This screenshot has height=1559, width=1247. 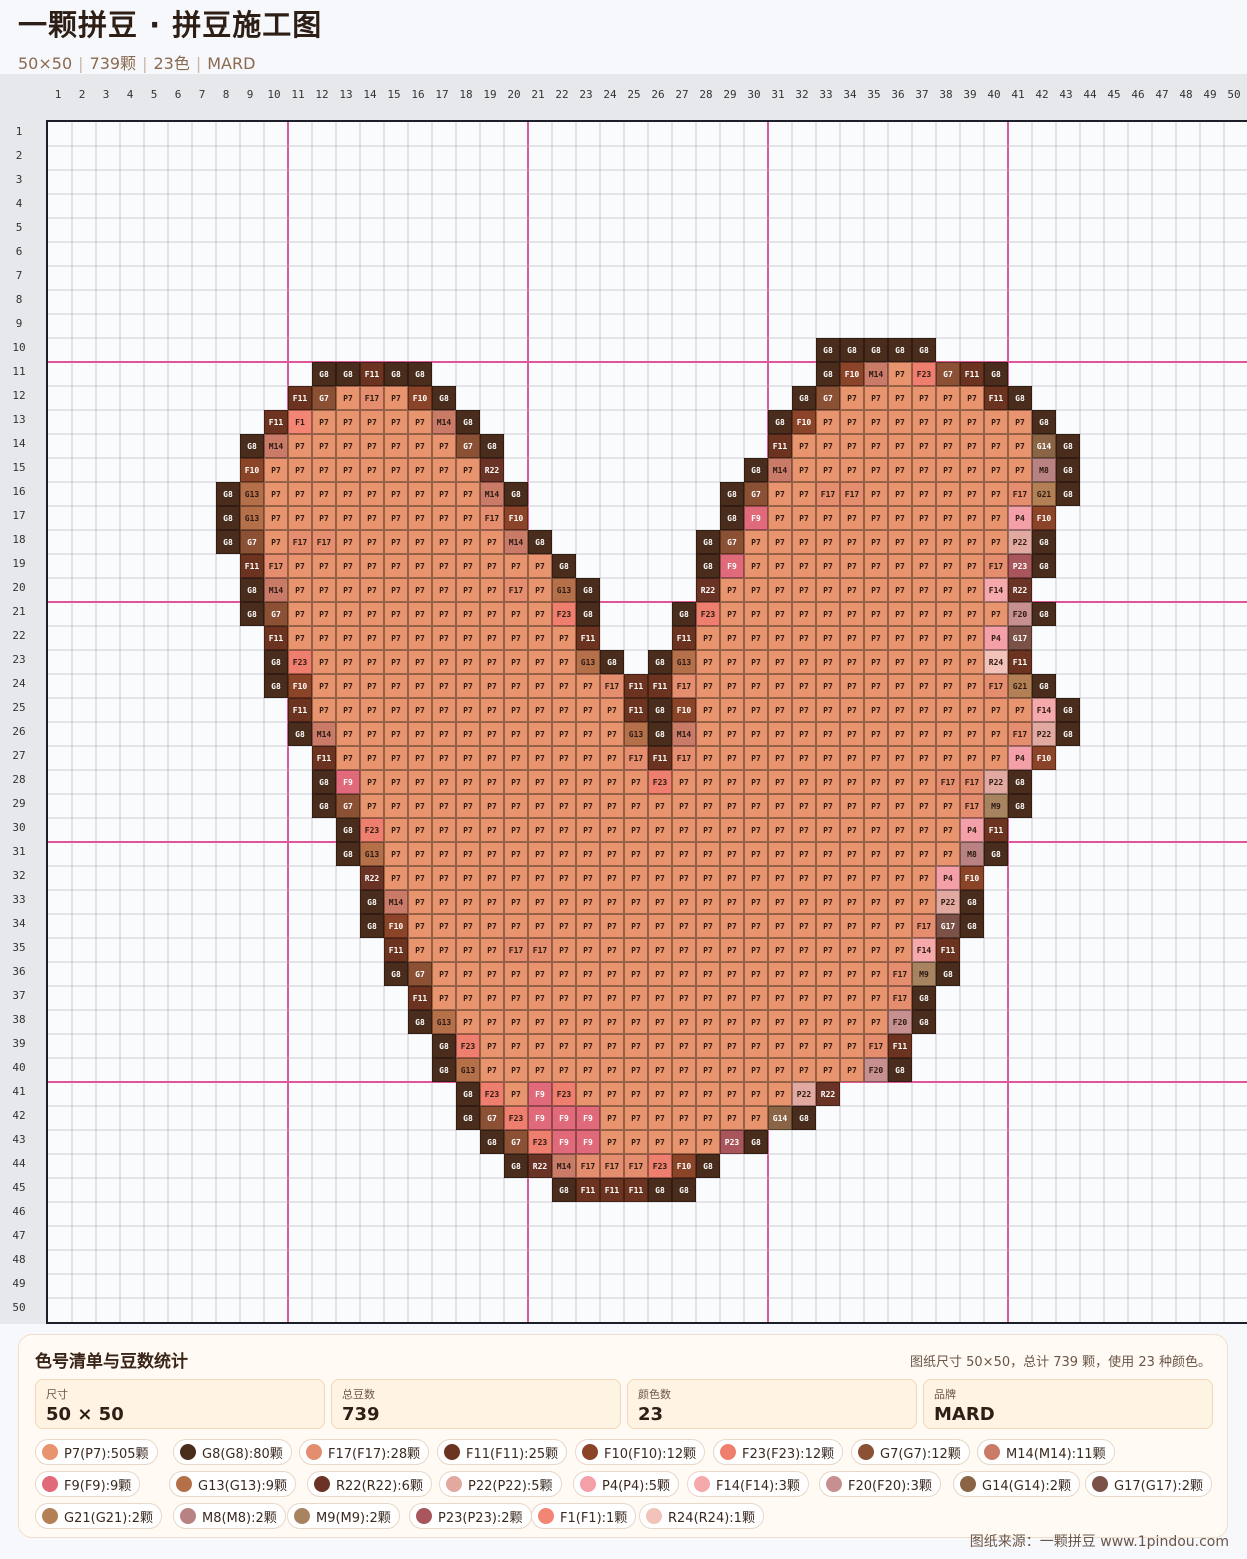 I want to click on bead-cell: F1, so click(x=300, y=422).